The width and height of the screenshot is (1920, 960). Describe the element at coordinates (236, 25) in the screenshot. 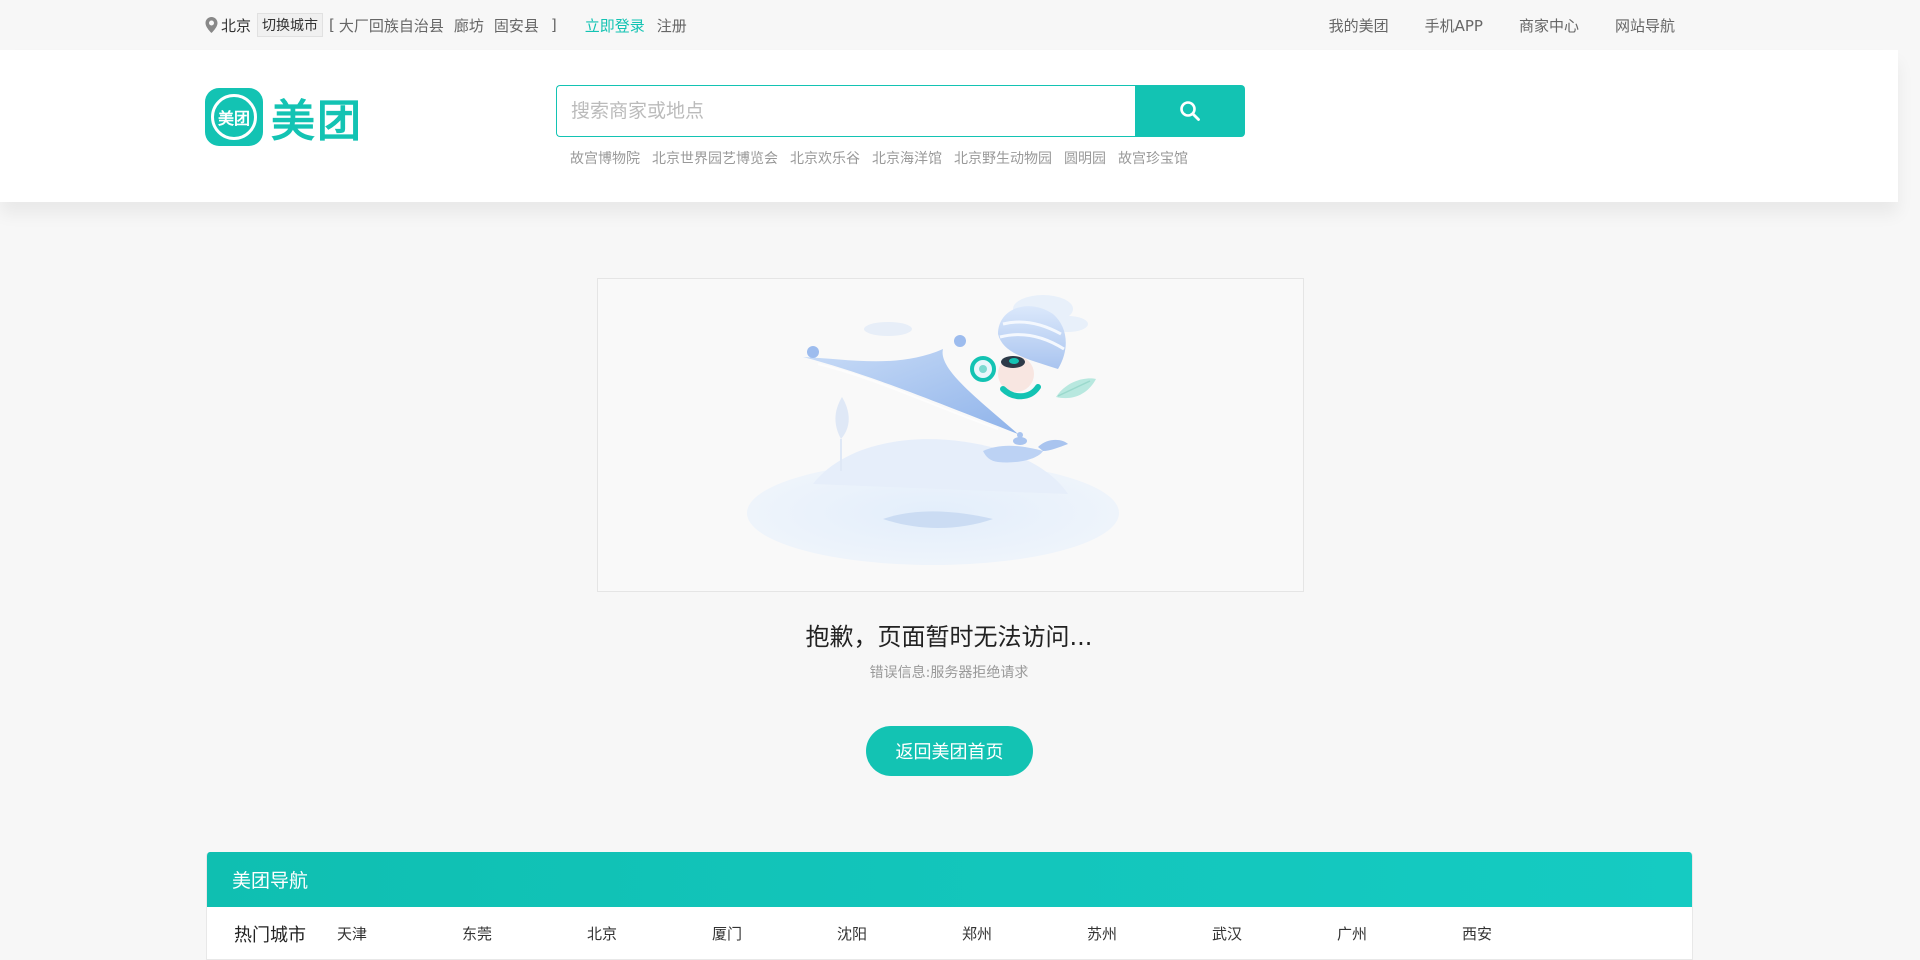

I see `current-city: 北京` at that location.